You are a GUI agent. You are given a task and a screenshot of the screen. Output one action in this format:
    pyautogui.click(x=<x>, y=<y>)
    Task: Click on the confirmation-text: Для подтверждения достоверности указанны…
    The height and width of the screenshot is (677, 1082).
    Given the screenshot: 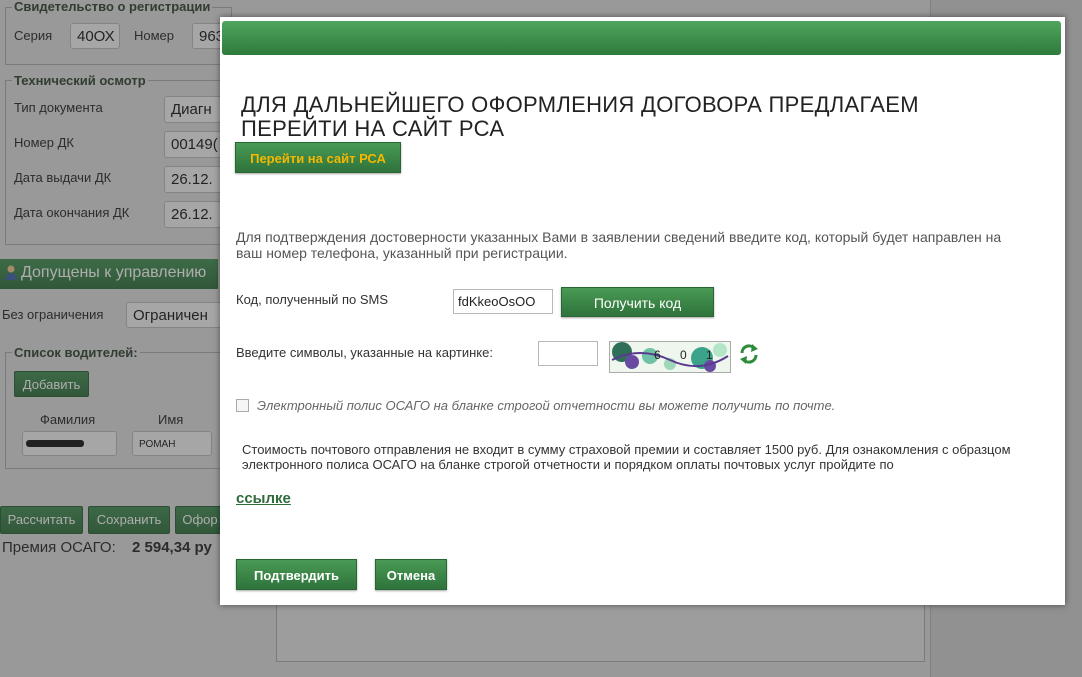 What is the action you would take?
    pyautogui.click(x=619, y=245)
    